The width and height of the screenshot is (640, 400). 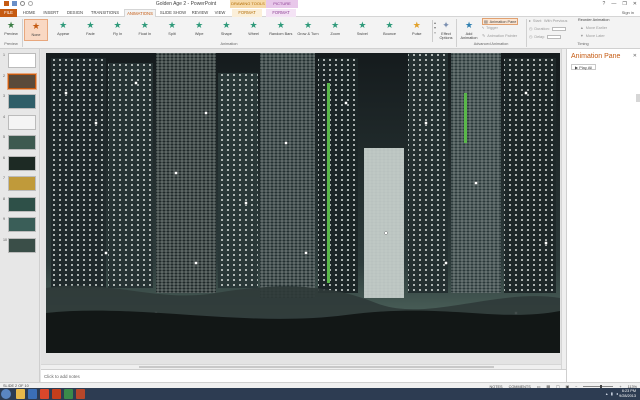 I want to click on add-animation-button: ★ Add Animation, so click(x=469, y=30).